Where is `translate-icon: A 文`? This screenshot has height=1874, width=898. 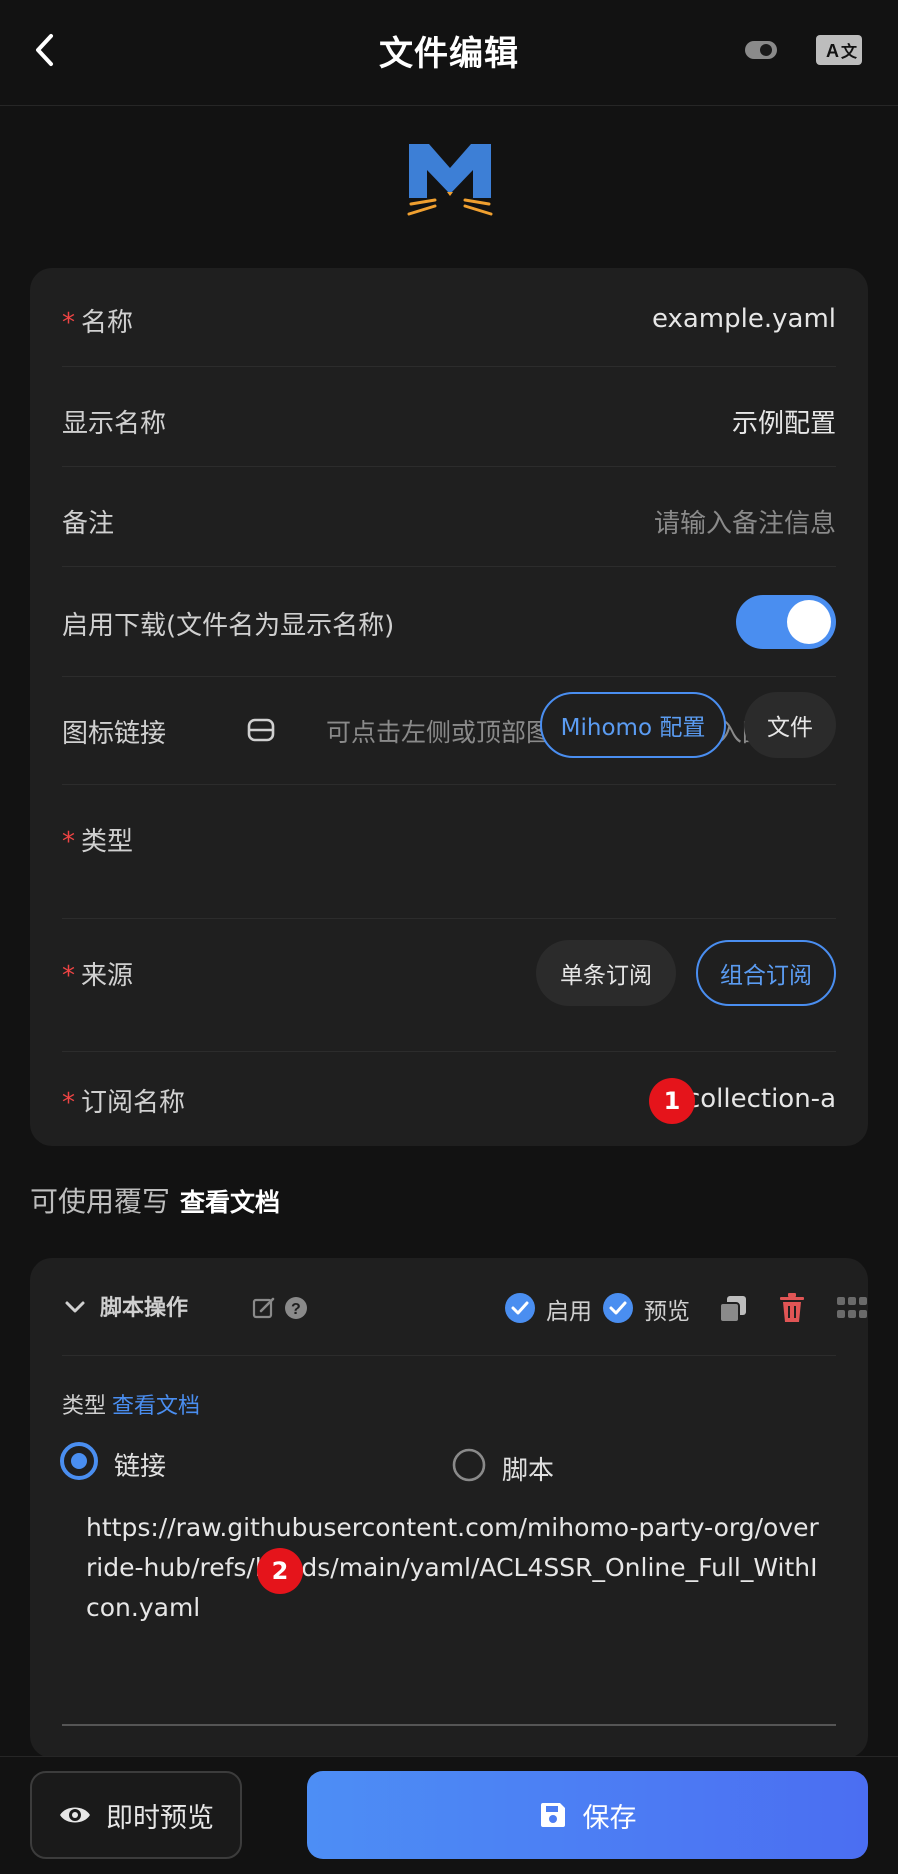
translate-icon: A 文 is located at coordinates (839, 50).